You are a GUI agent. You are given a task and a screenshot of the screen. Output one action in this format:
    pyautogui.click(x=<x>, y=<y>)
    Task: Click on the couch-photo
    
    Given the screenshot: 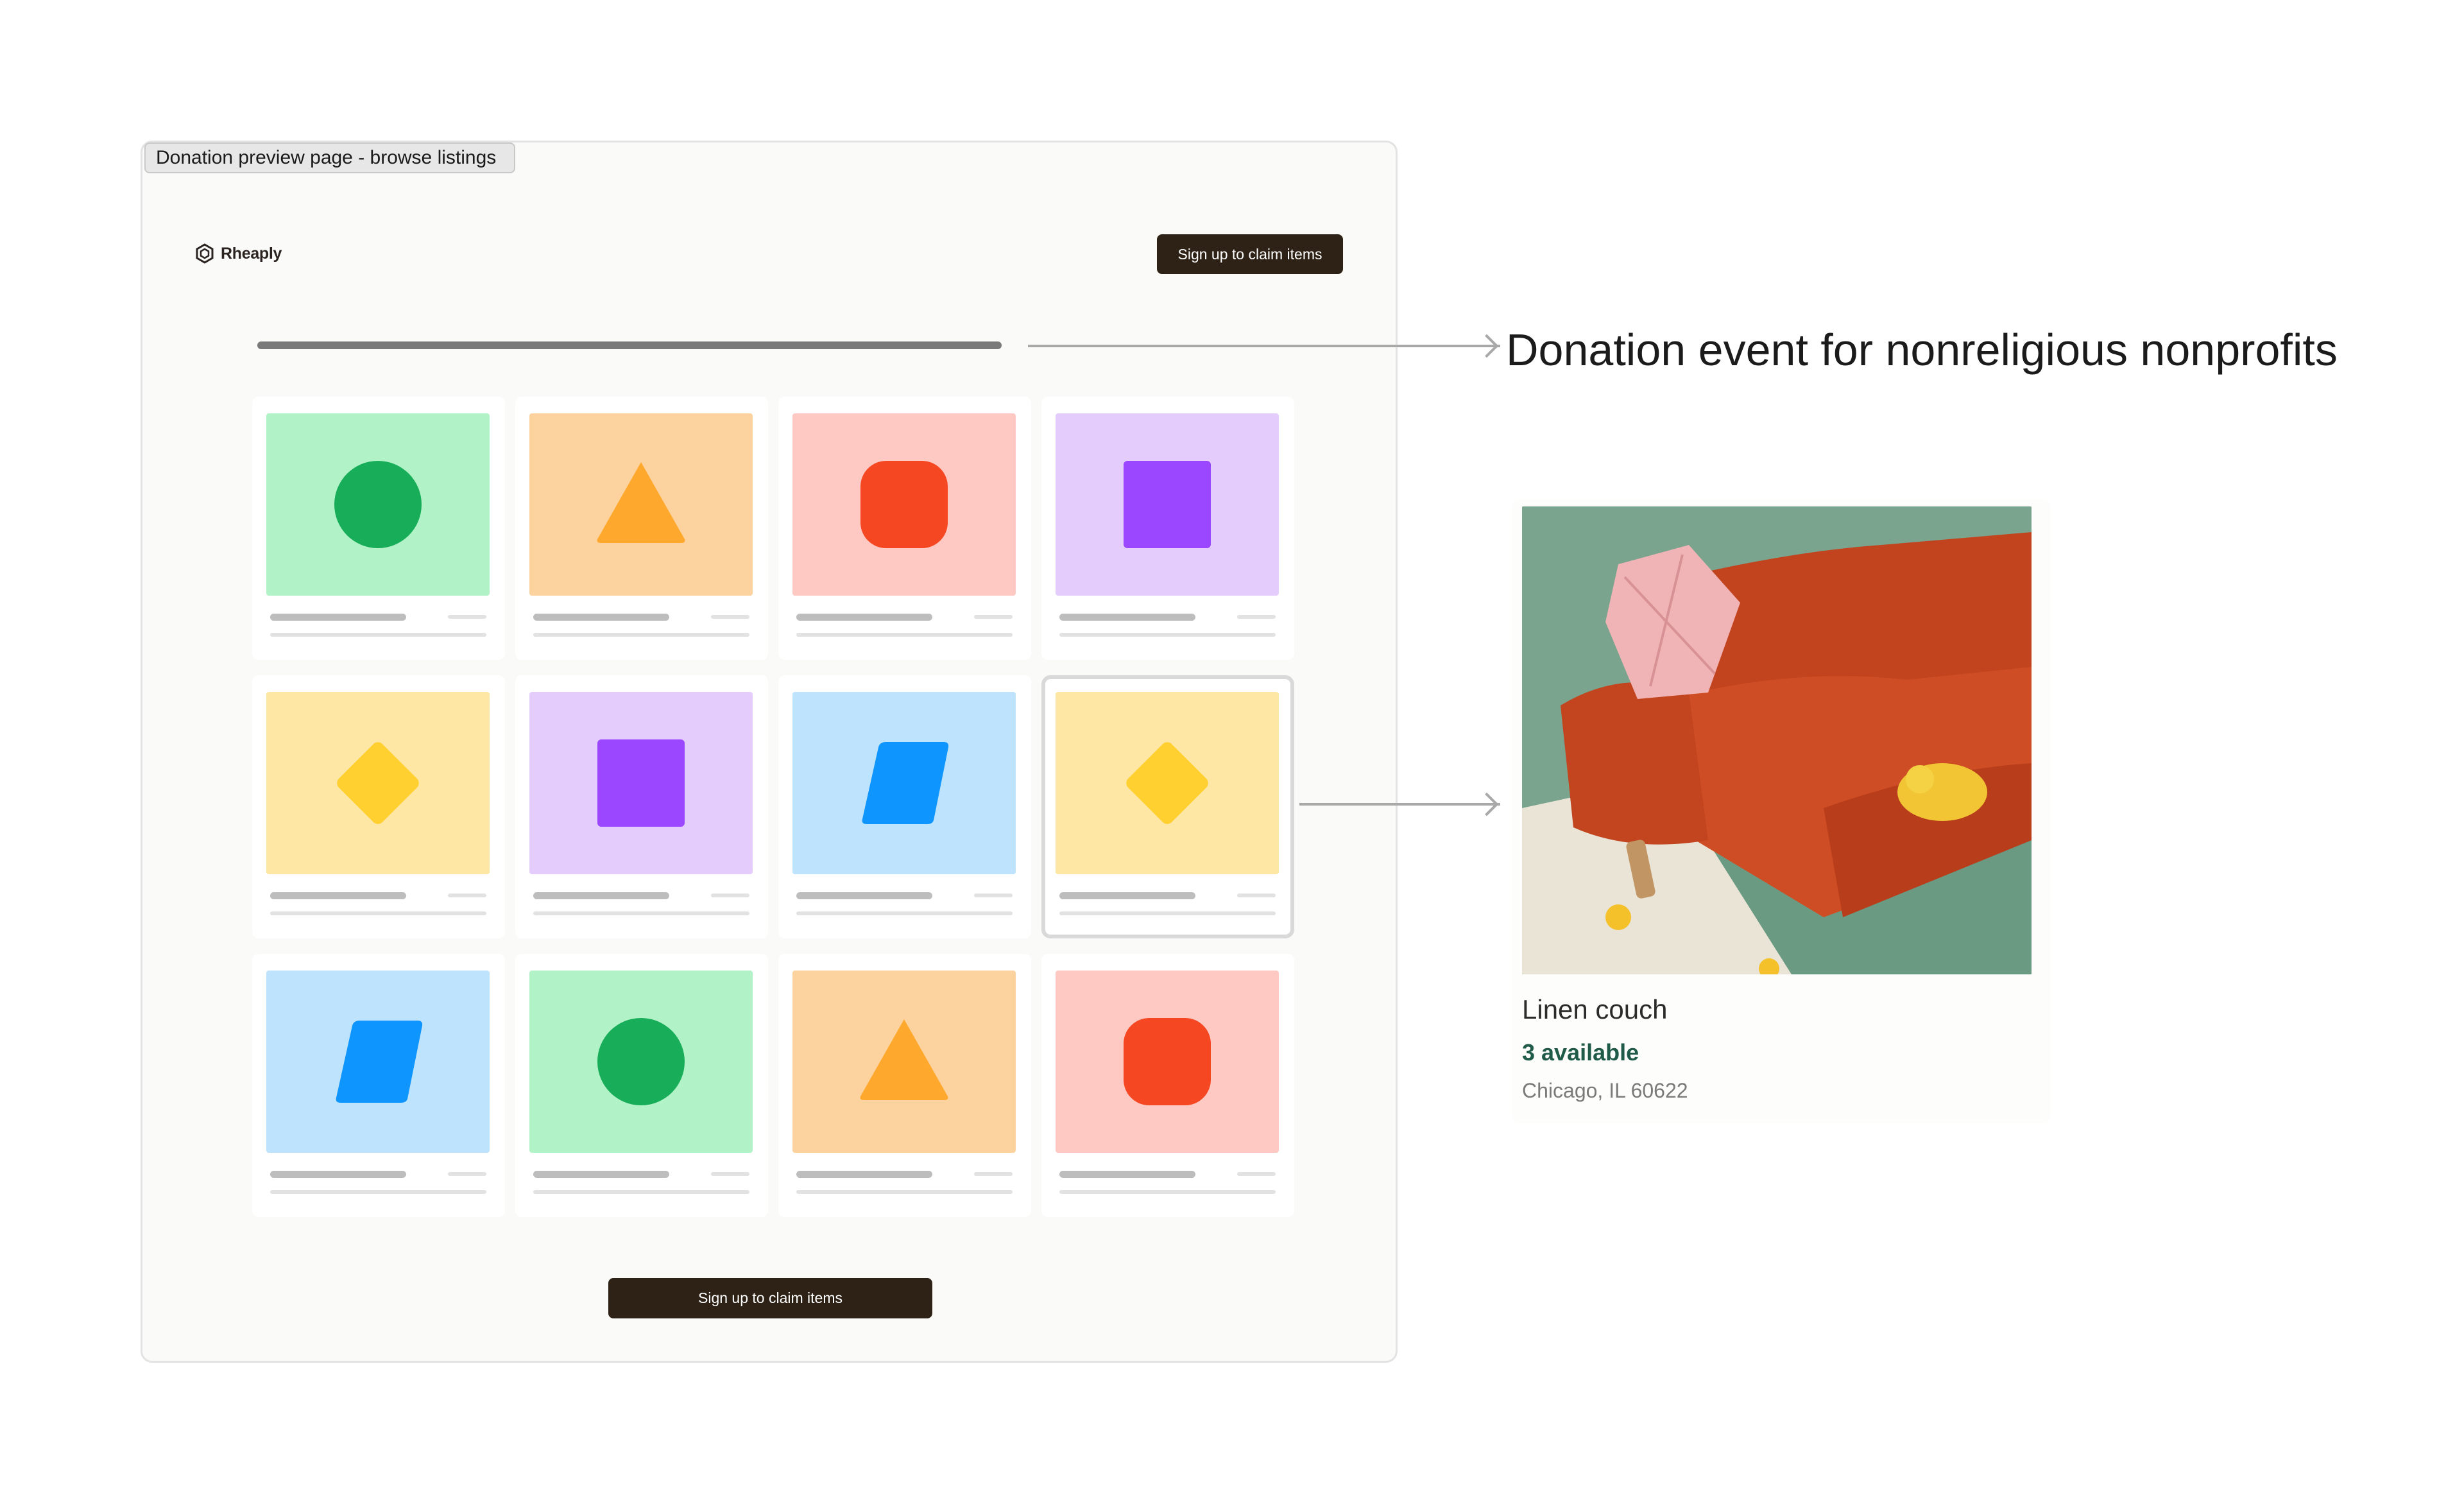 What is the action you would take?
    pyautogui.click(x=1777, y=740)
    